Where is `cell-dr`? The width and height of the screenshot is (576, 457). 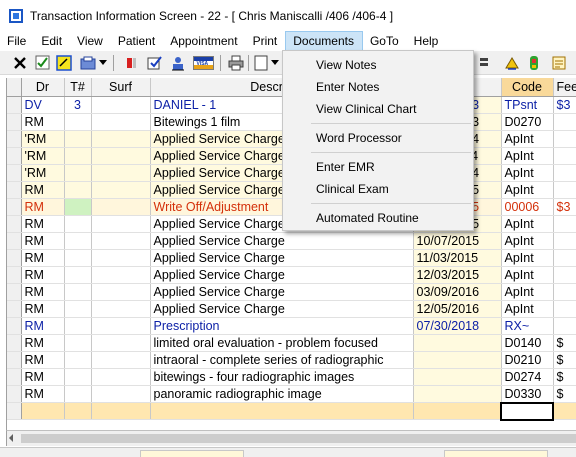 cell-dr is located at coordinates (43, 411).